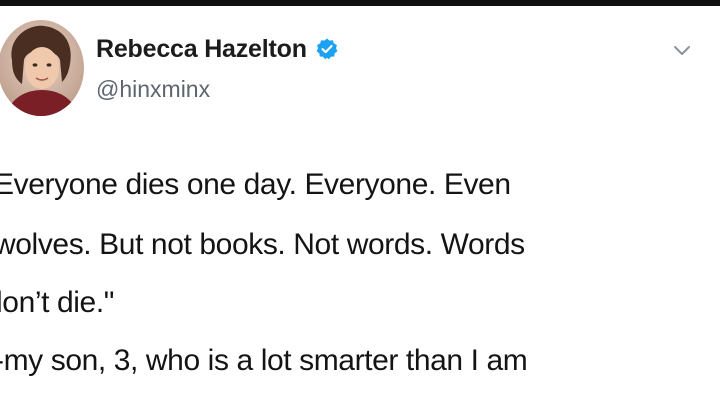 The height and width of the screenshot is (406, 720). What do you see at coordinates (57, 302) in the screenshot?
I see `tweet-text-line: don’t die."` at bounding box center [57, 302].